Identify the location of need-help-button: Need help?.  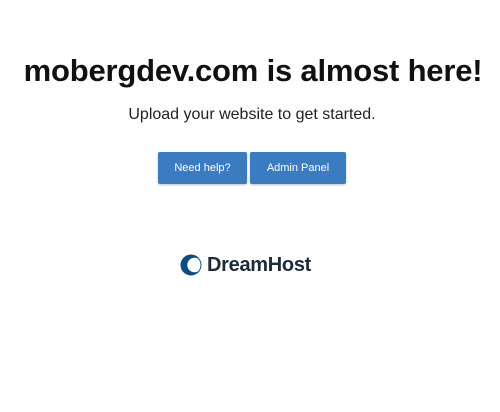
(202, 168).